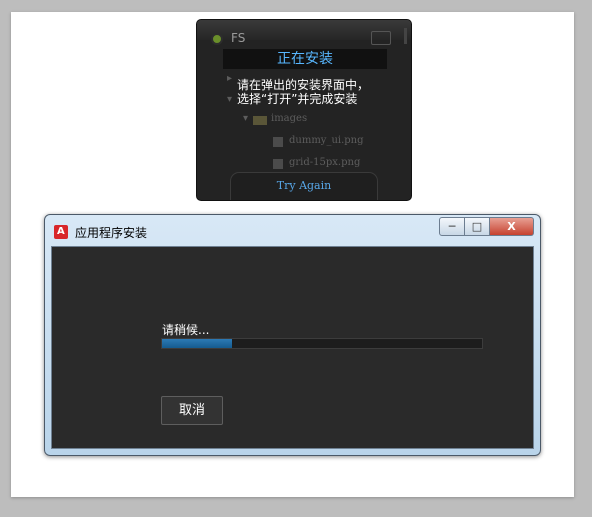 The image size is (592, 517). Describe the element at coordinates (305, 59) in the screenshot. I see `installing-banner: 正在安装` at that location.